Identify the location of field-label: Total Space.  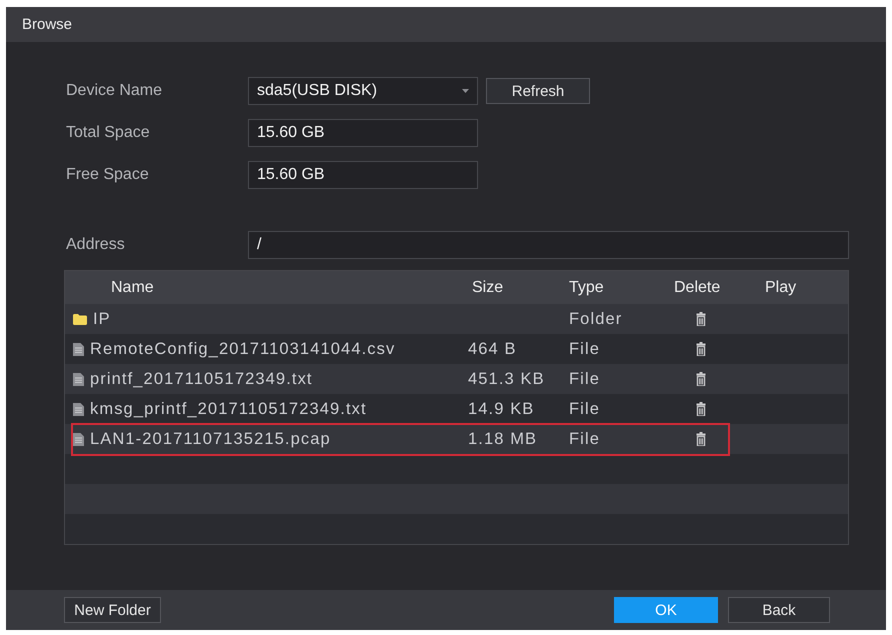
(108, 133).